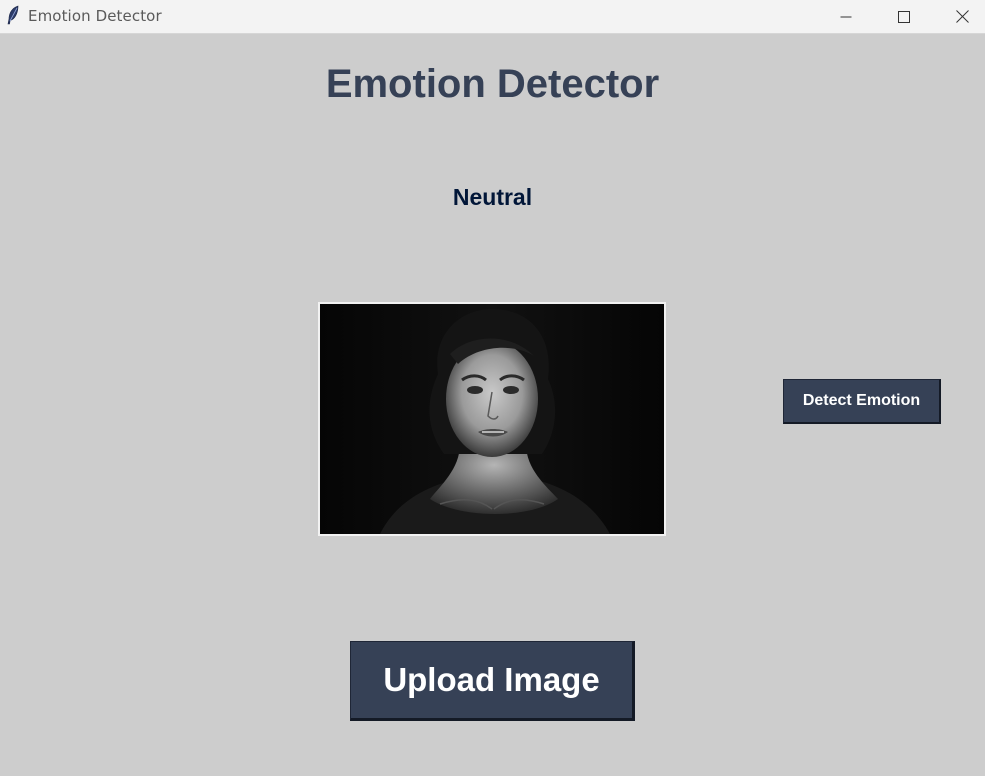 The image size is (985, 776). Describe the element at coordinates (492, 197) in the screenshot. I see `emotion-result-label: Neutral` at that location.